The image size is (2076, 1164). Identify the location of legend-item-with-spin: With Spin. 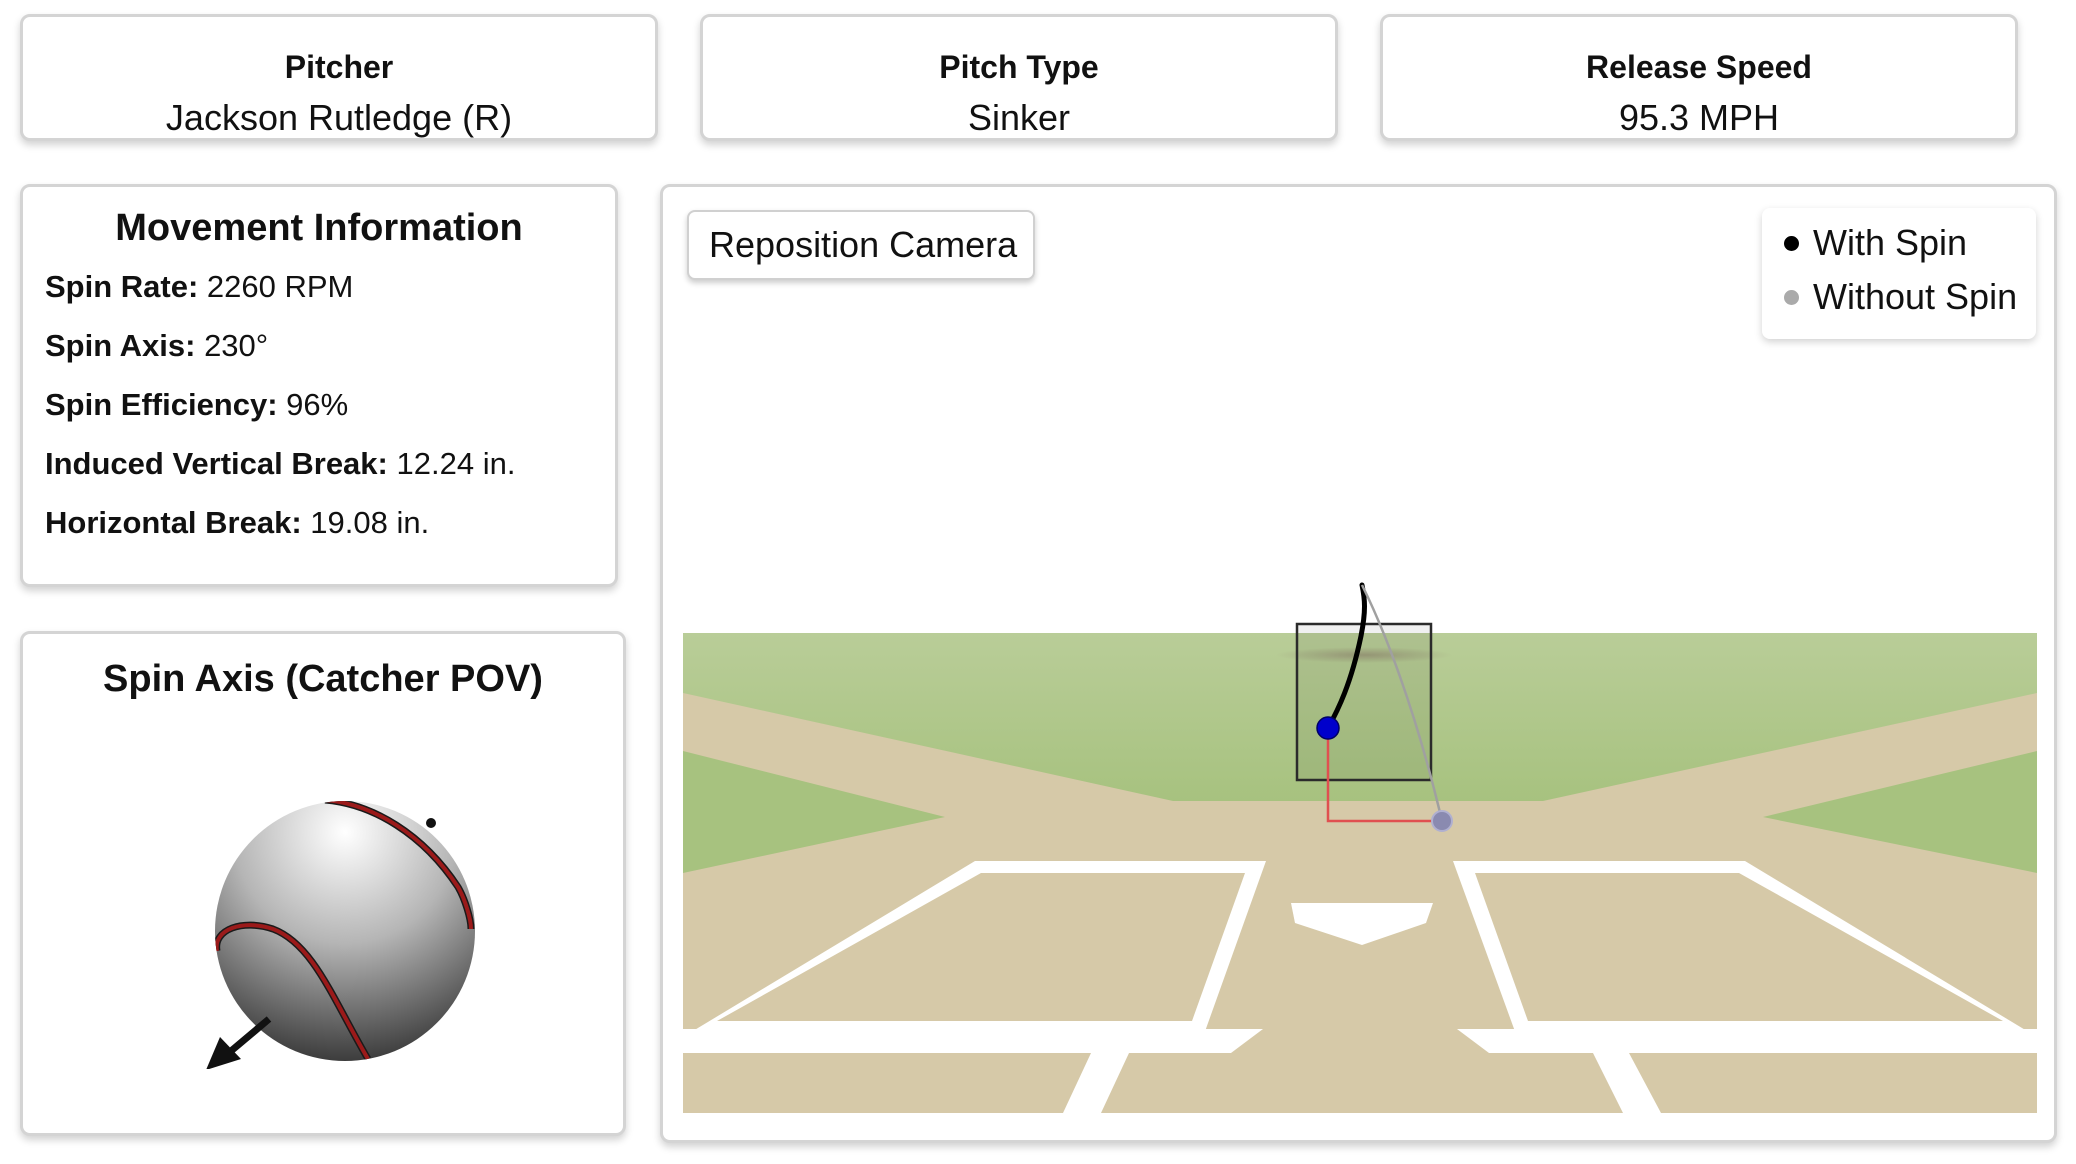
(1875, 243).